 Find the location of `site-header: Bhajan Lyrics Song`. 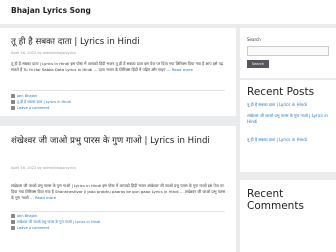

site-header: Bhajan Lyrics Song is located at coordinates (168, 12).